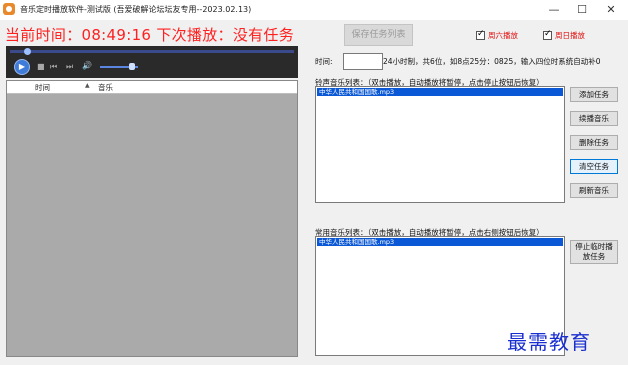 Image resolution: width=628 pixels, height=365 pixels. I want to click on play-icon: ▶, so click(22, 67).